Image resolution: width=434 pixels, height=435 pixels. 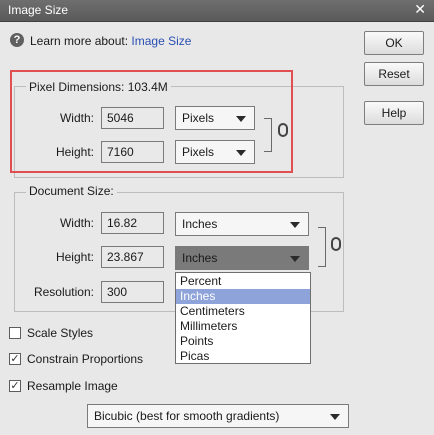 I want to click on doc-link-bracket, so click(x=322, y=247).